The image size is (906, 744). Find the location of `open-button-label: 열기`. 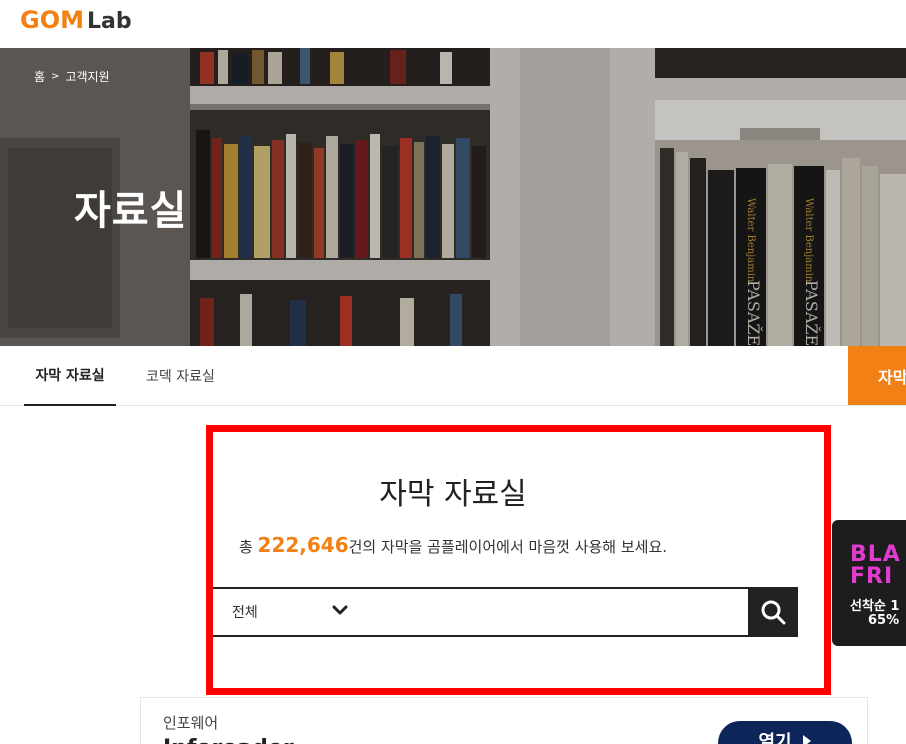

open-button-label: 열기 is located at coordinates (775, 738).